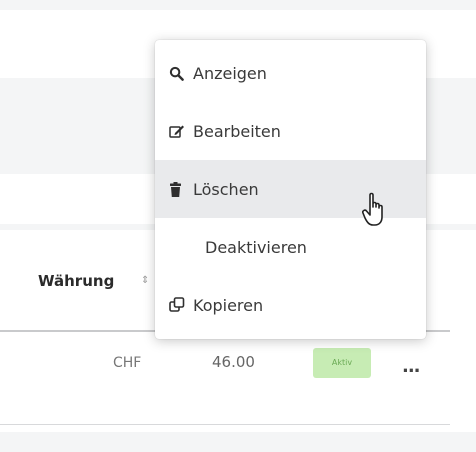  What do you see at coordinates (230, 73) in the screenshot?
I see `menu-item-label: Anzeigen` at bounding box center [230, 73].